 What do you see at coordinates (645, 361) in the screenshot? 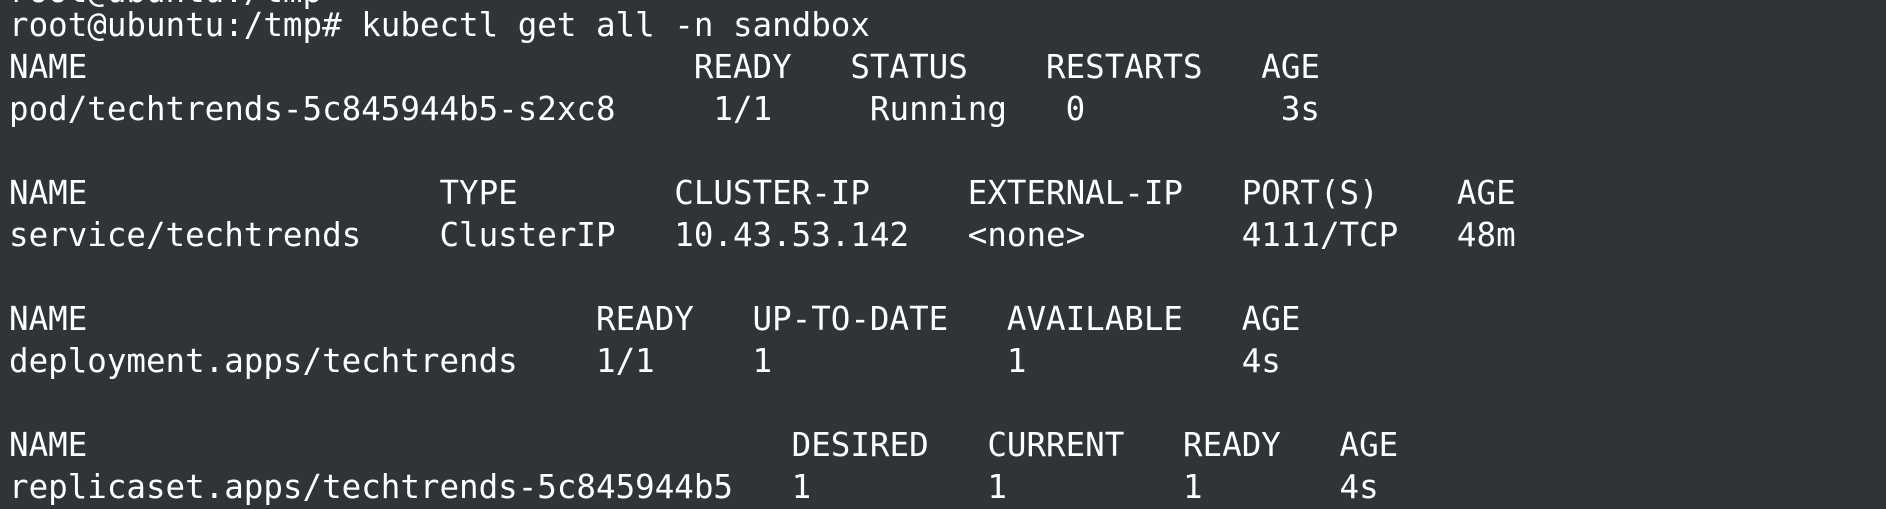
I see `deployment-row: deployment.apps/techtrends 1/1 1 1 4s` at bounding box center [645, 361].